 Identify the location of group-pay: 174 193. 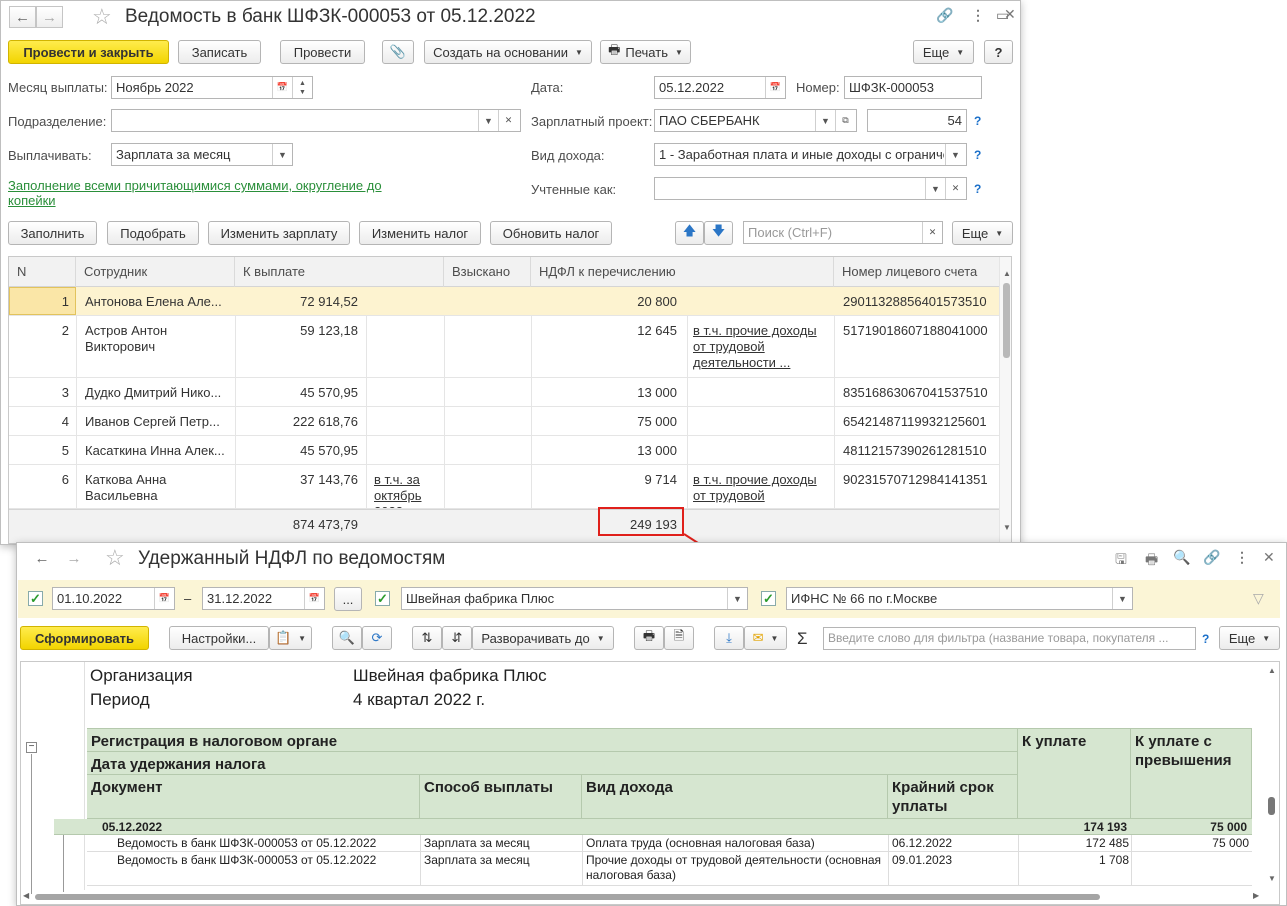
(1105, 827).